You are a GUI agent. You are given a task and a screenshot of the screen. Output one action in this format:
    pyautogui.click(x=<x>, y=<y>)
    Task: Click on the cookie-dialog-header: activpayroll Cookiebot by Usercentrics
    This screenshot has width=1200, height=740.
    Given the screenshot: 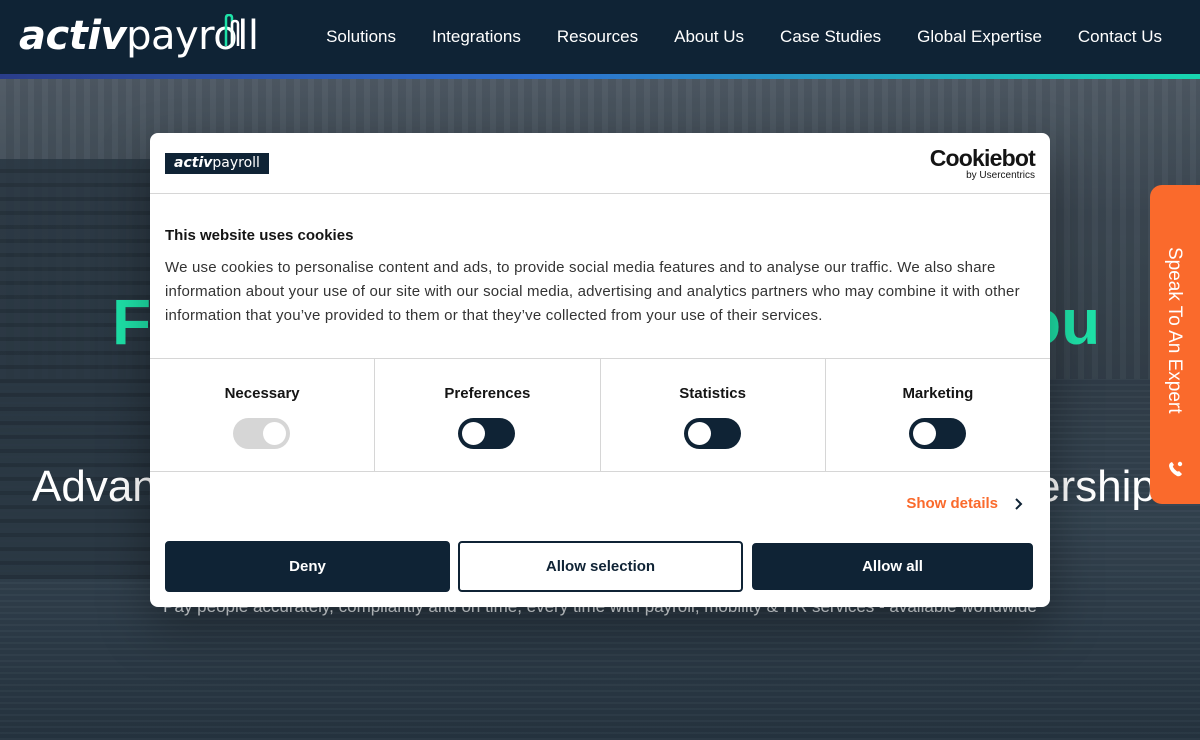 What is the action you would take?
    pyautogui.click(x=600, y=163)
    